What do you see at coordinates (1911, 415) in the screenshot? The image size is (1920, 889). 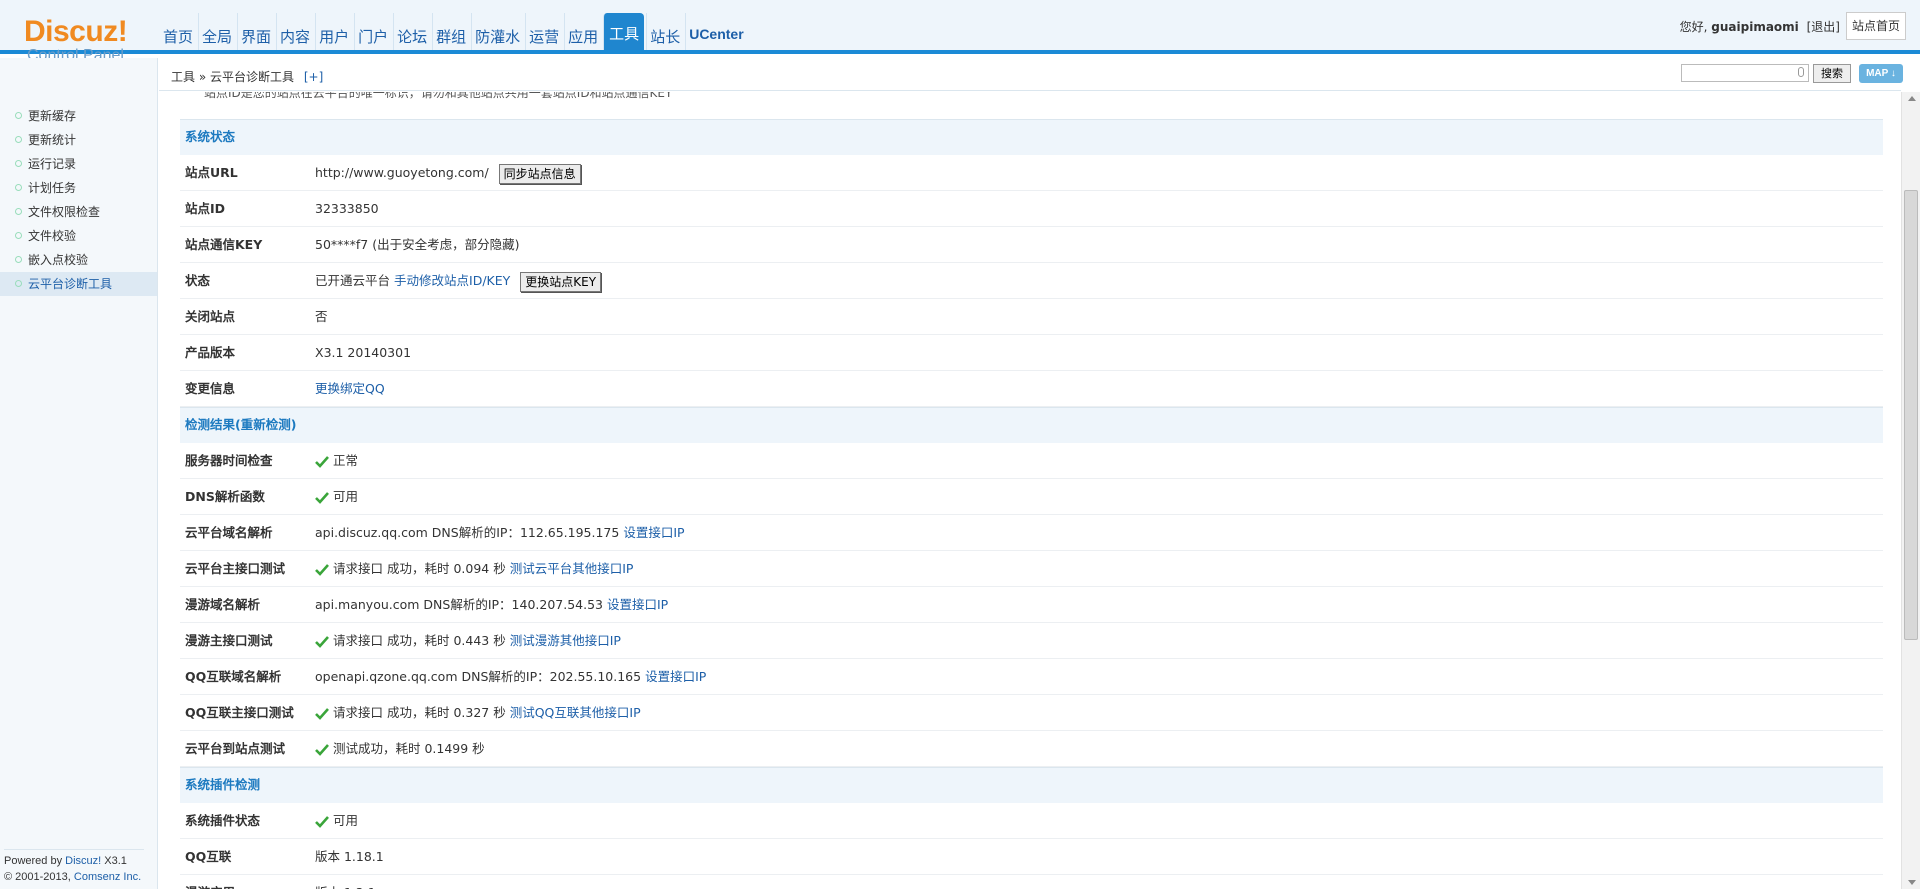 I see `scrollbar-thumb` at bounding box center [1911, 415].